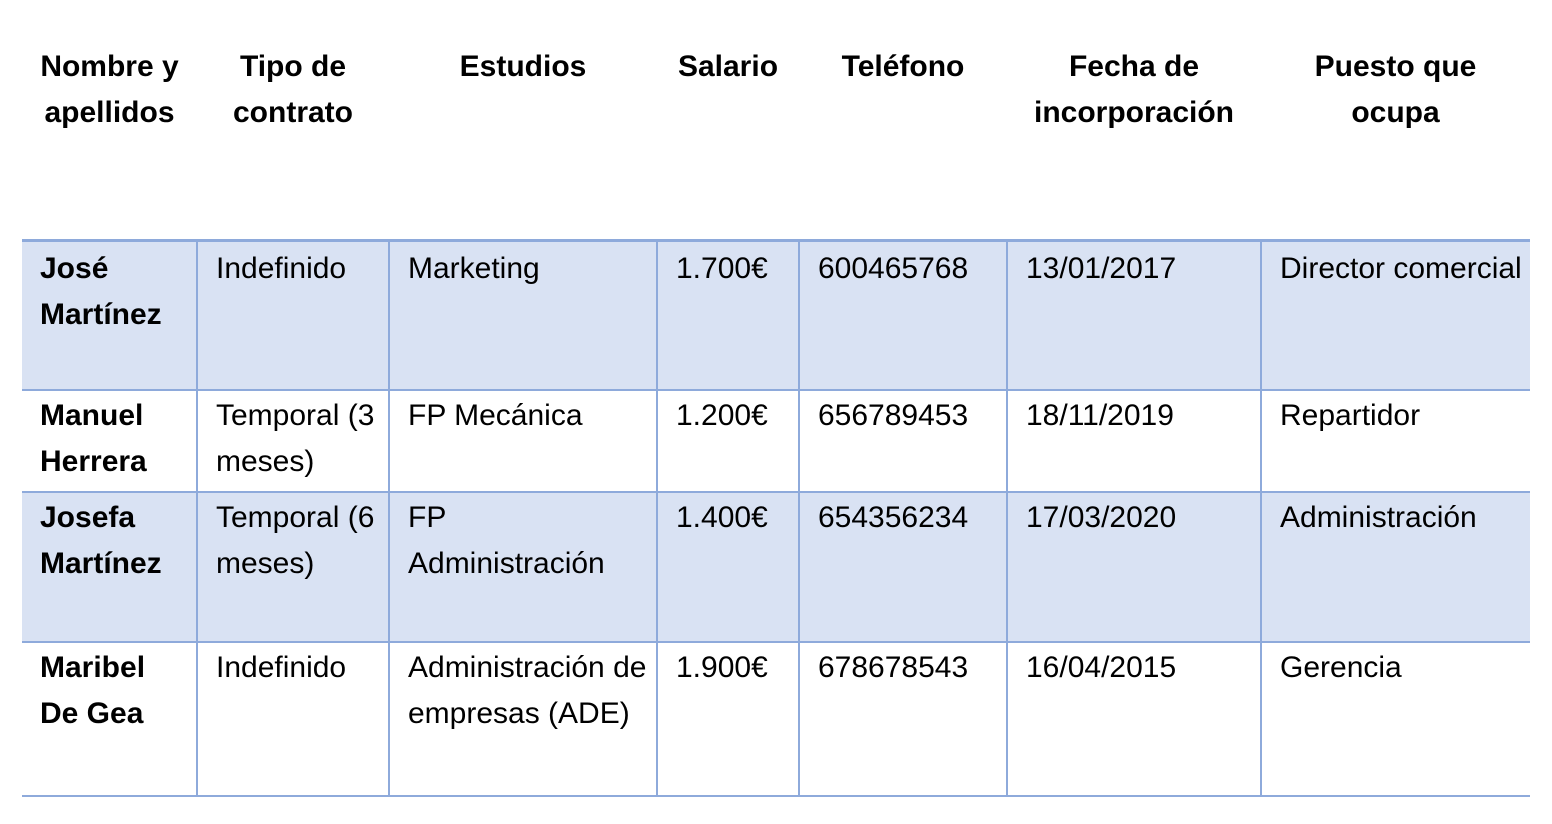  What do you see at coordinates (1395, 441) in the screenshot?
I see `cell-puesto: Repartidor` at bounding box center [1395, 441].